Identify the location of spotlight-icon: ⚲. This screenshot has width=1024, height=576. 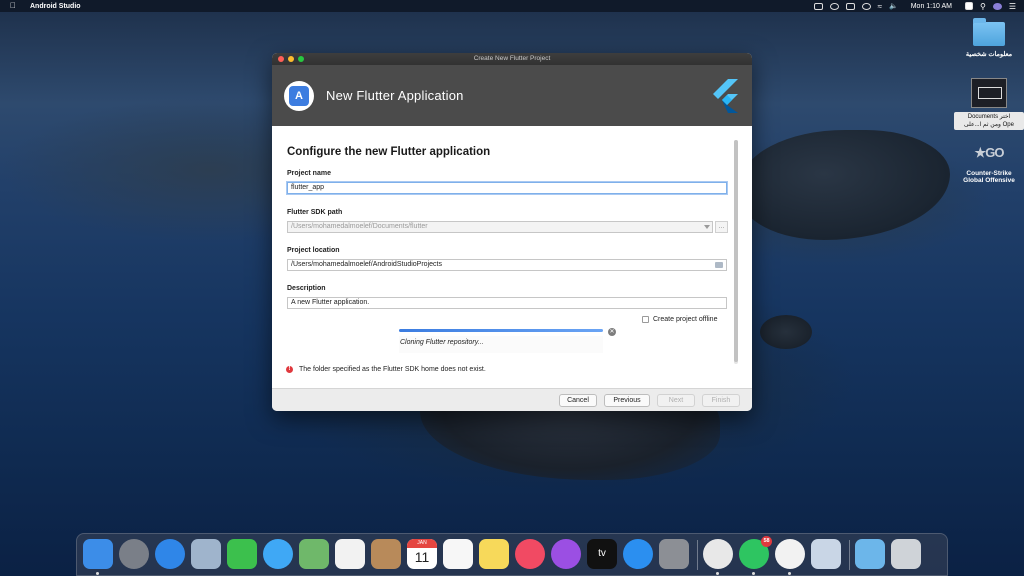
(983, 6).